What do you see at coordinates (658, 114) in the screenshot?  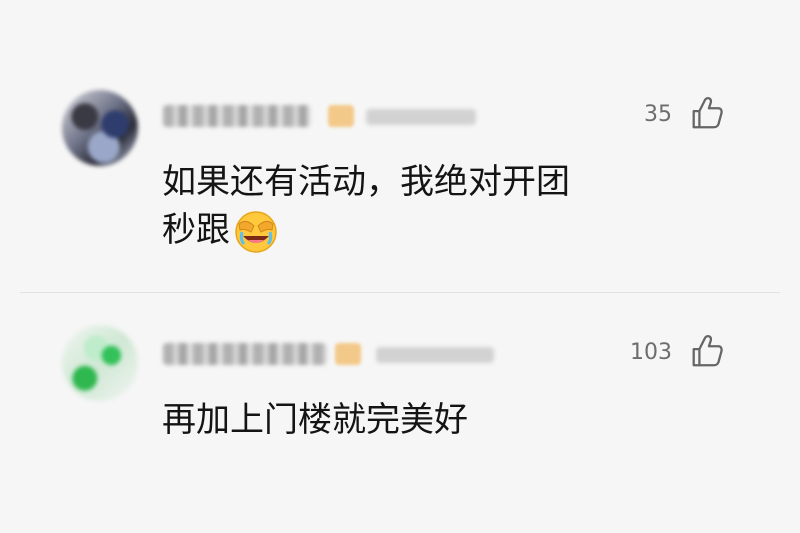 I see `like-count: 35` at bounding box center [658, 114].